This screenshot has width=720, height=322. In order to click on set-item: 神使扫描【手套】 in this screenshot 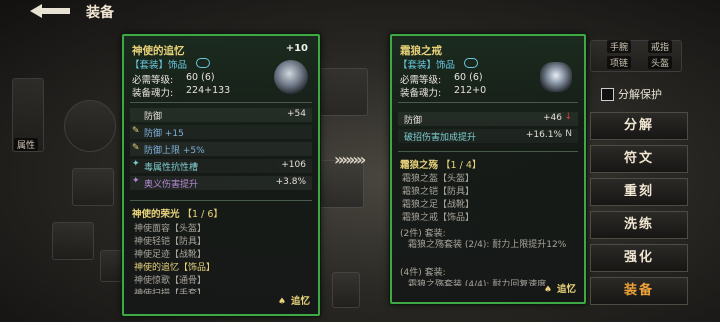, I will do `click(170, 291)`.